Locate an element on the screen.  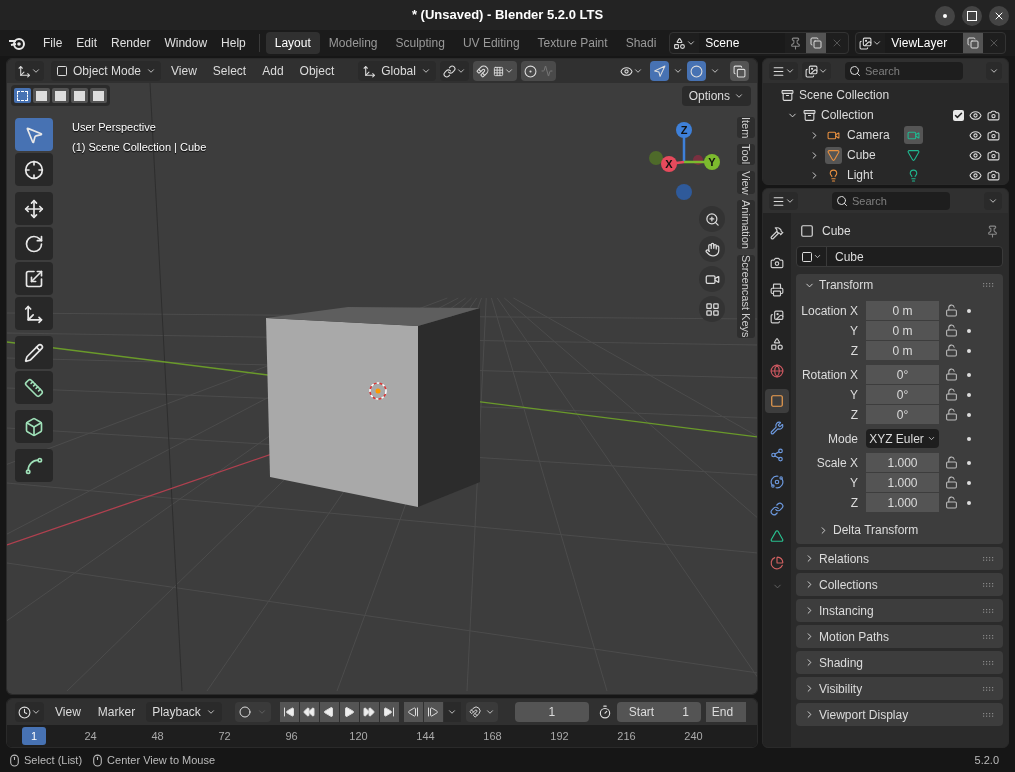
playback-dropdown: Playback is located at coordinates (184, 712).